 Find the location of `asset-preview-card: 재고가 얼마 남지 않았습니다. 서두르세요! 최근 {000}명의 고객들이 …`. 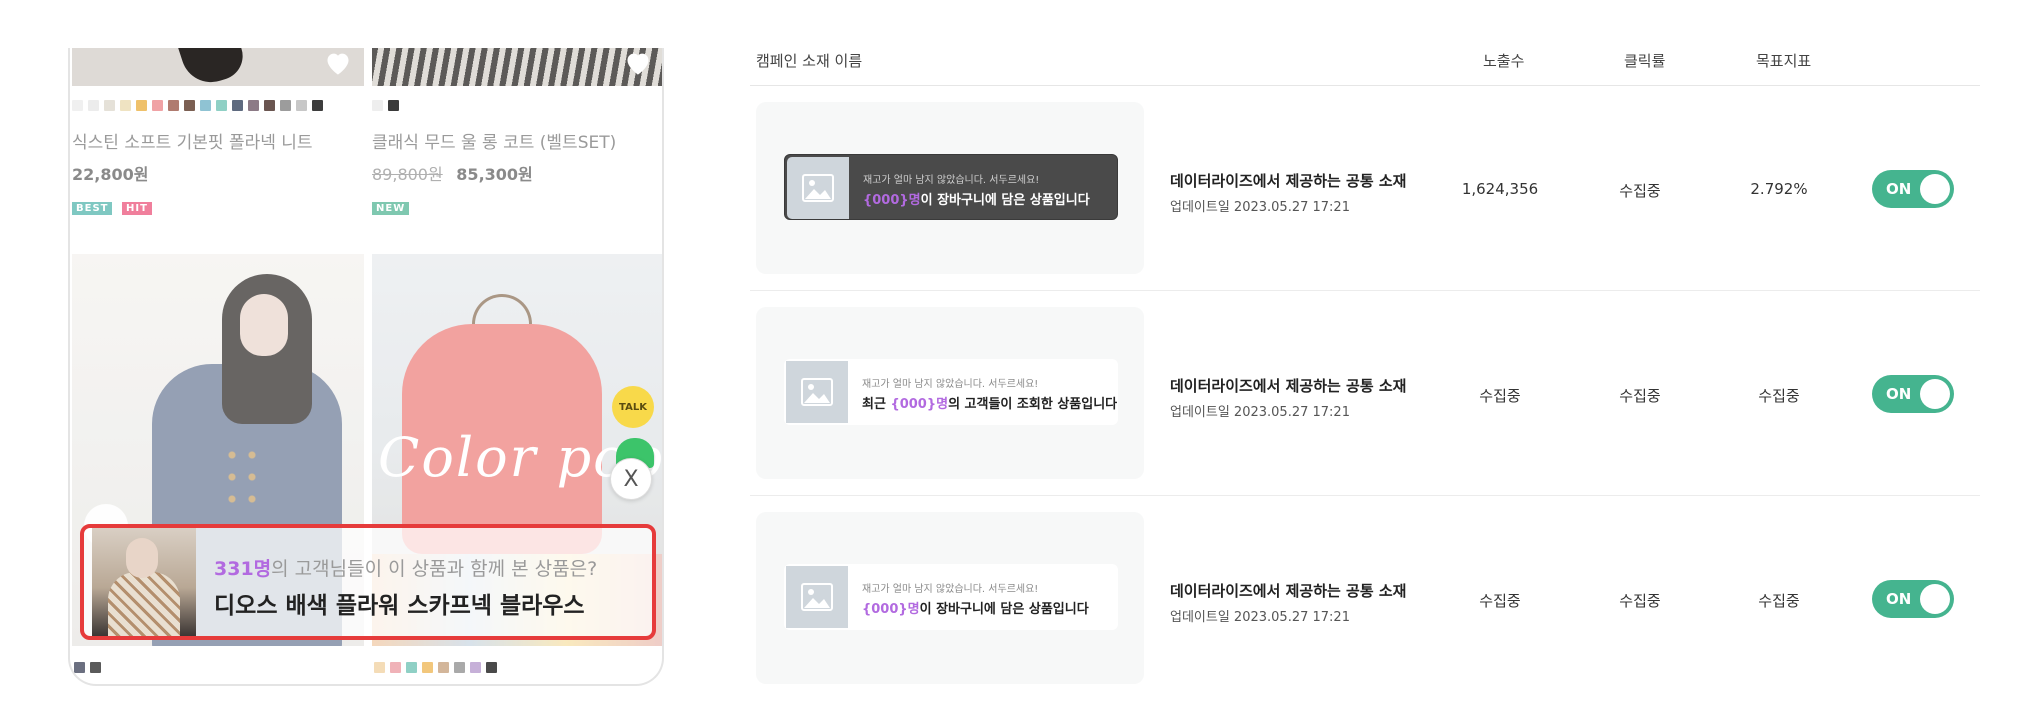

asset-preview-card: 재고가 얼마 남지 않았습니다. 서두르세요! 최근 {000}명의 고객들이 … is located at coordinates (950, 393).